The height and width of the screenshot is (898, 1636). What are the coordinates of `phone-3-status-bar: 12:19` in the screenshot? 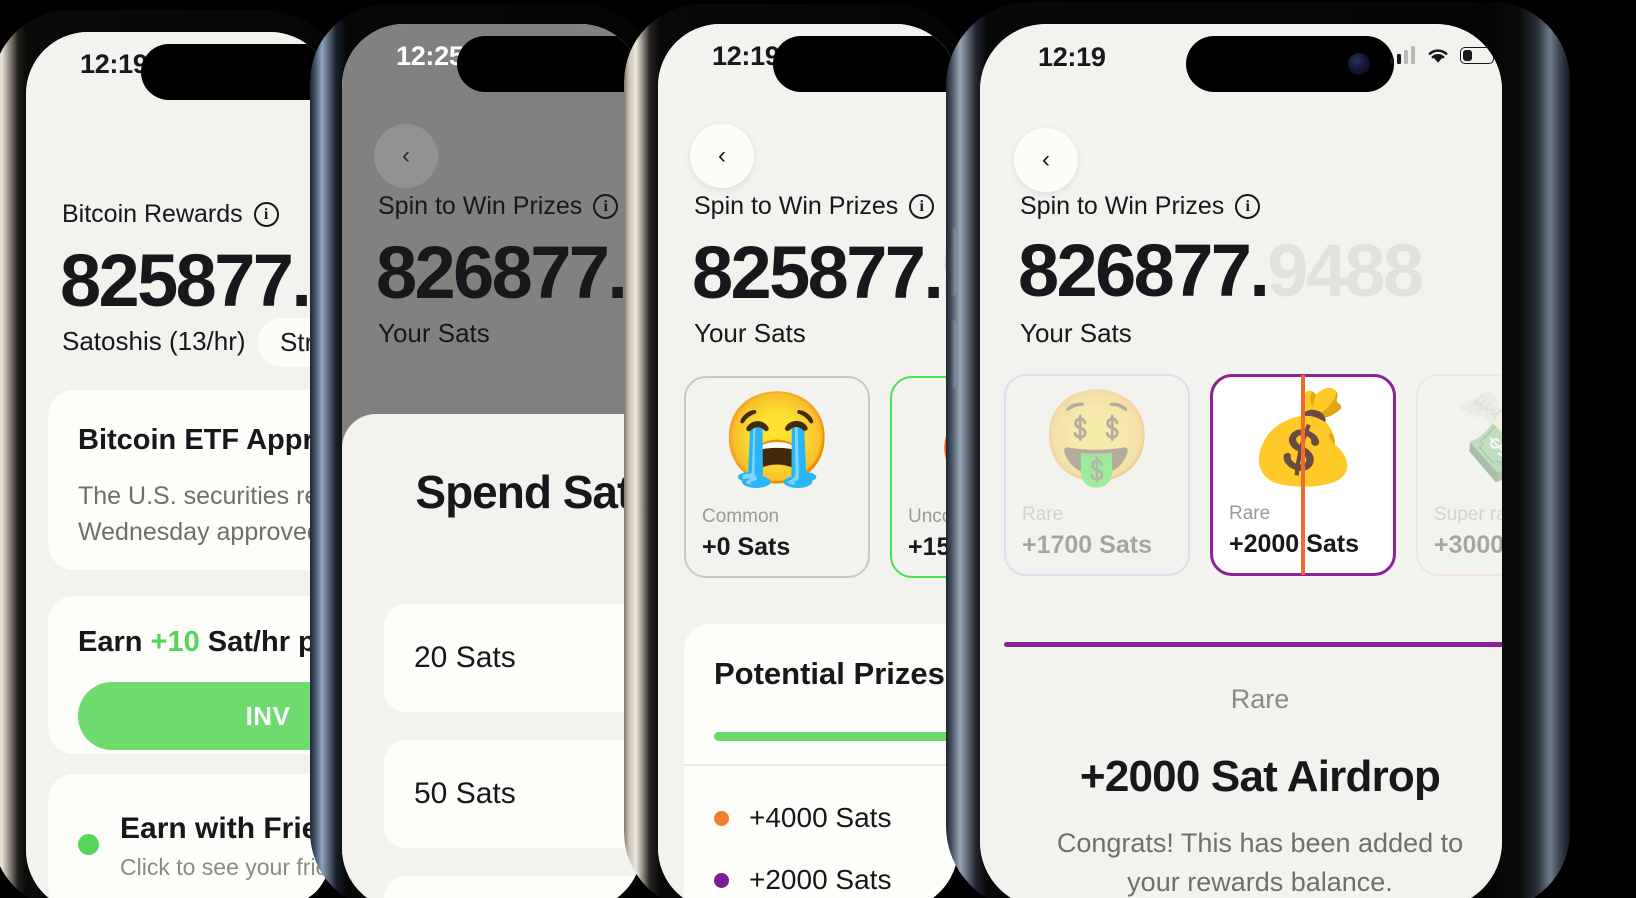 It's located at (808, 58).